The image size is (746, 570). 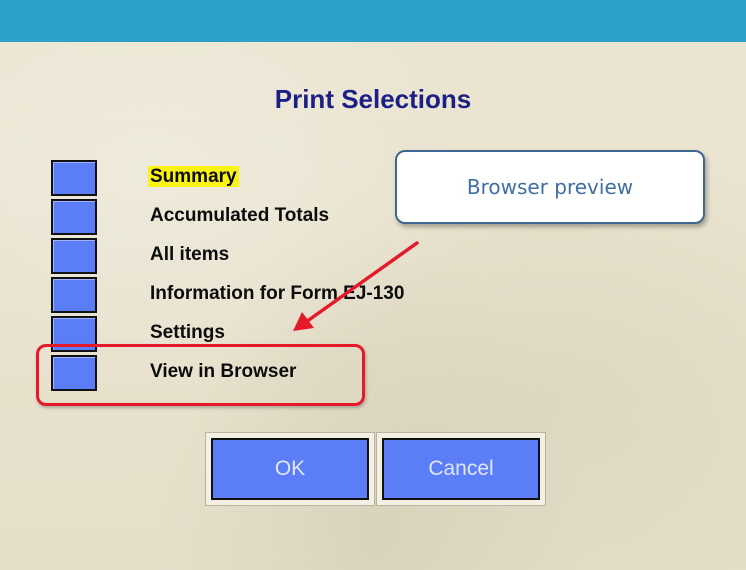 What do you see at coordinates (74, 295) in the screenshot?
I see `form-ej130-option-button` at bounding box center [74, 295].